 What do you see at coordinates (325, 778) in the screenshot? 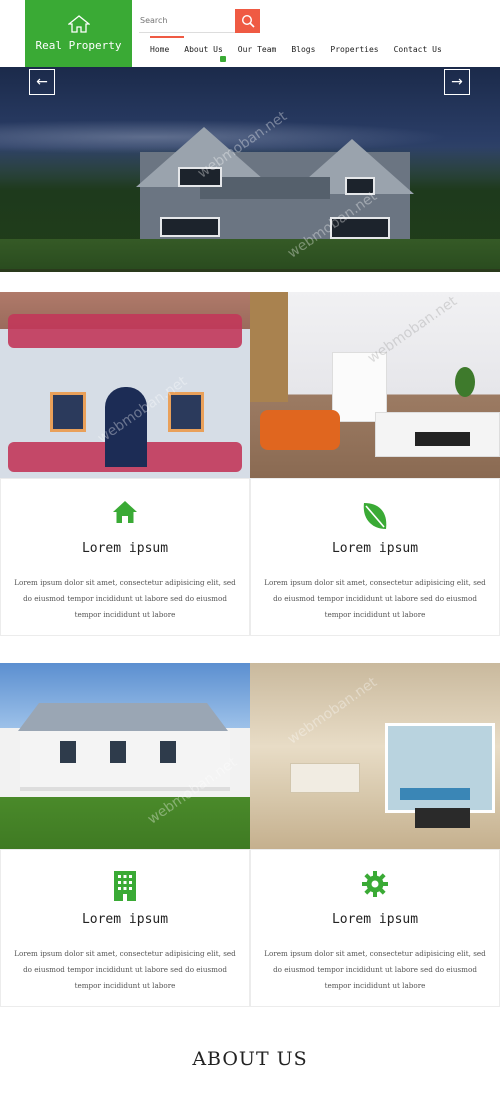
I see `fireplace` at bounding box center [325, 778].